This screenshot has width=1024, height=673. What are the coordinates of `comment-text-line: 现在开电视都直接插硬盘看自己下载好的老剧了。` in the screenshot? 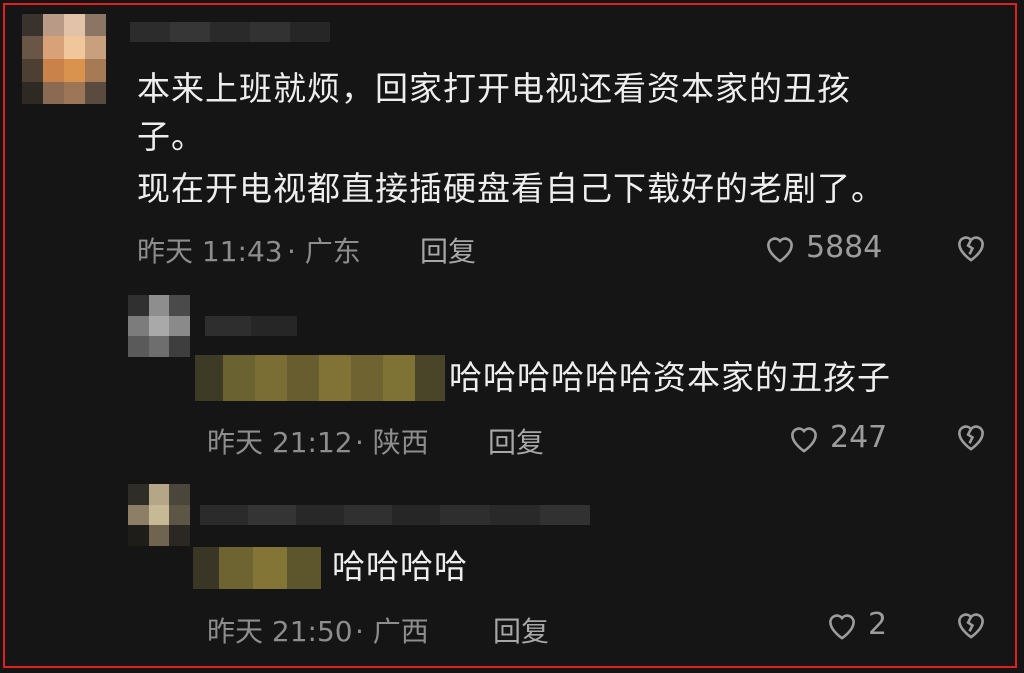 It's located at (511, 188).